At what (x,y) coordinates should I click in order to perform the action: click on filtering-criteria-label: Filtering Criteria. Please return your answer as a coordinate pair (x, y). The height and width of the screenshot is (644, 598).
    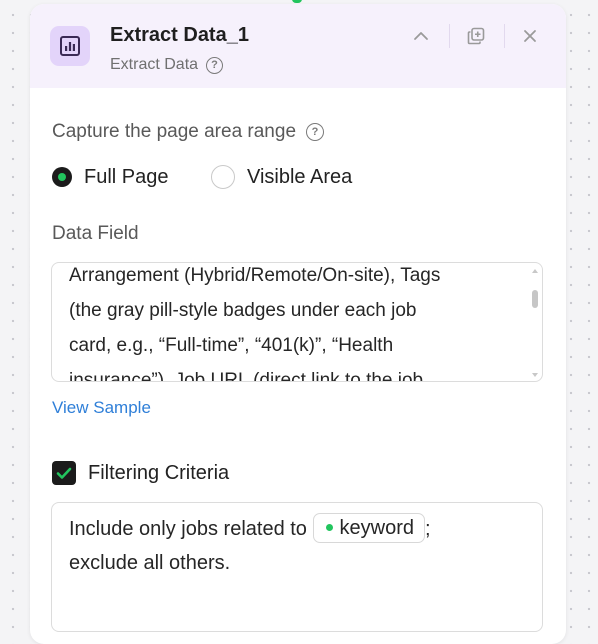
    Looking at the image, I should click on (159, 472).